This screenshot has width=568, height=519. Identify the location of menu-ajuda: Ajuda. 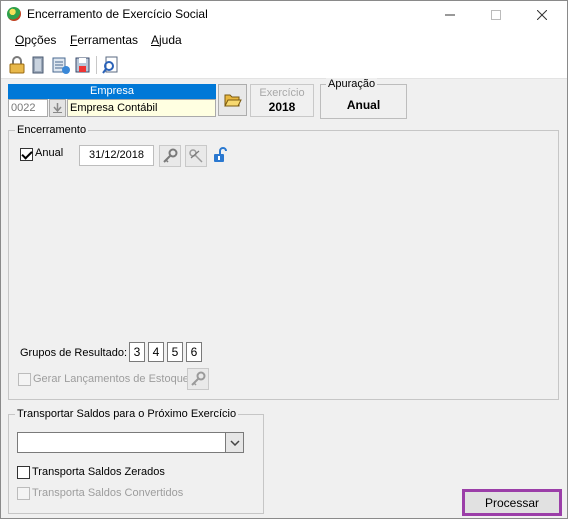
(166, 40).